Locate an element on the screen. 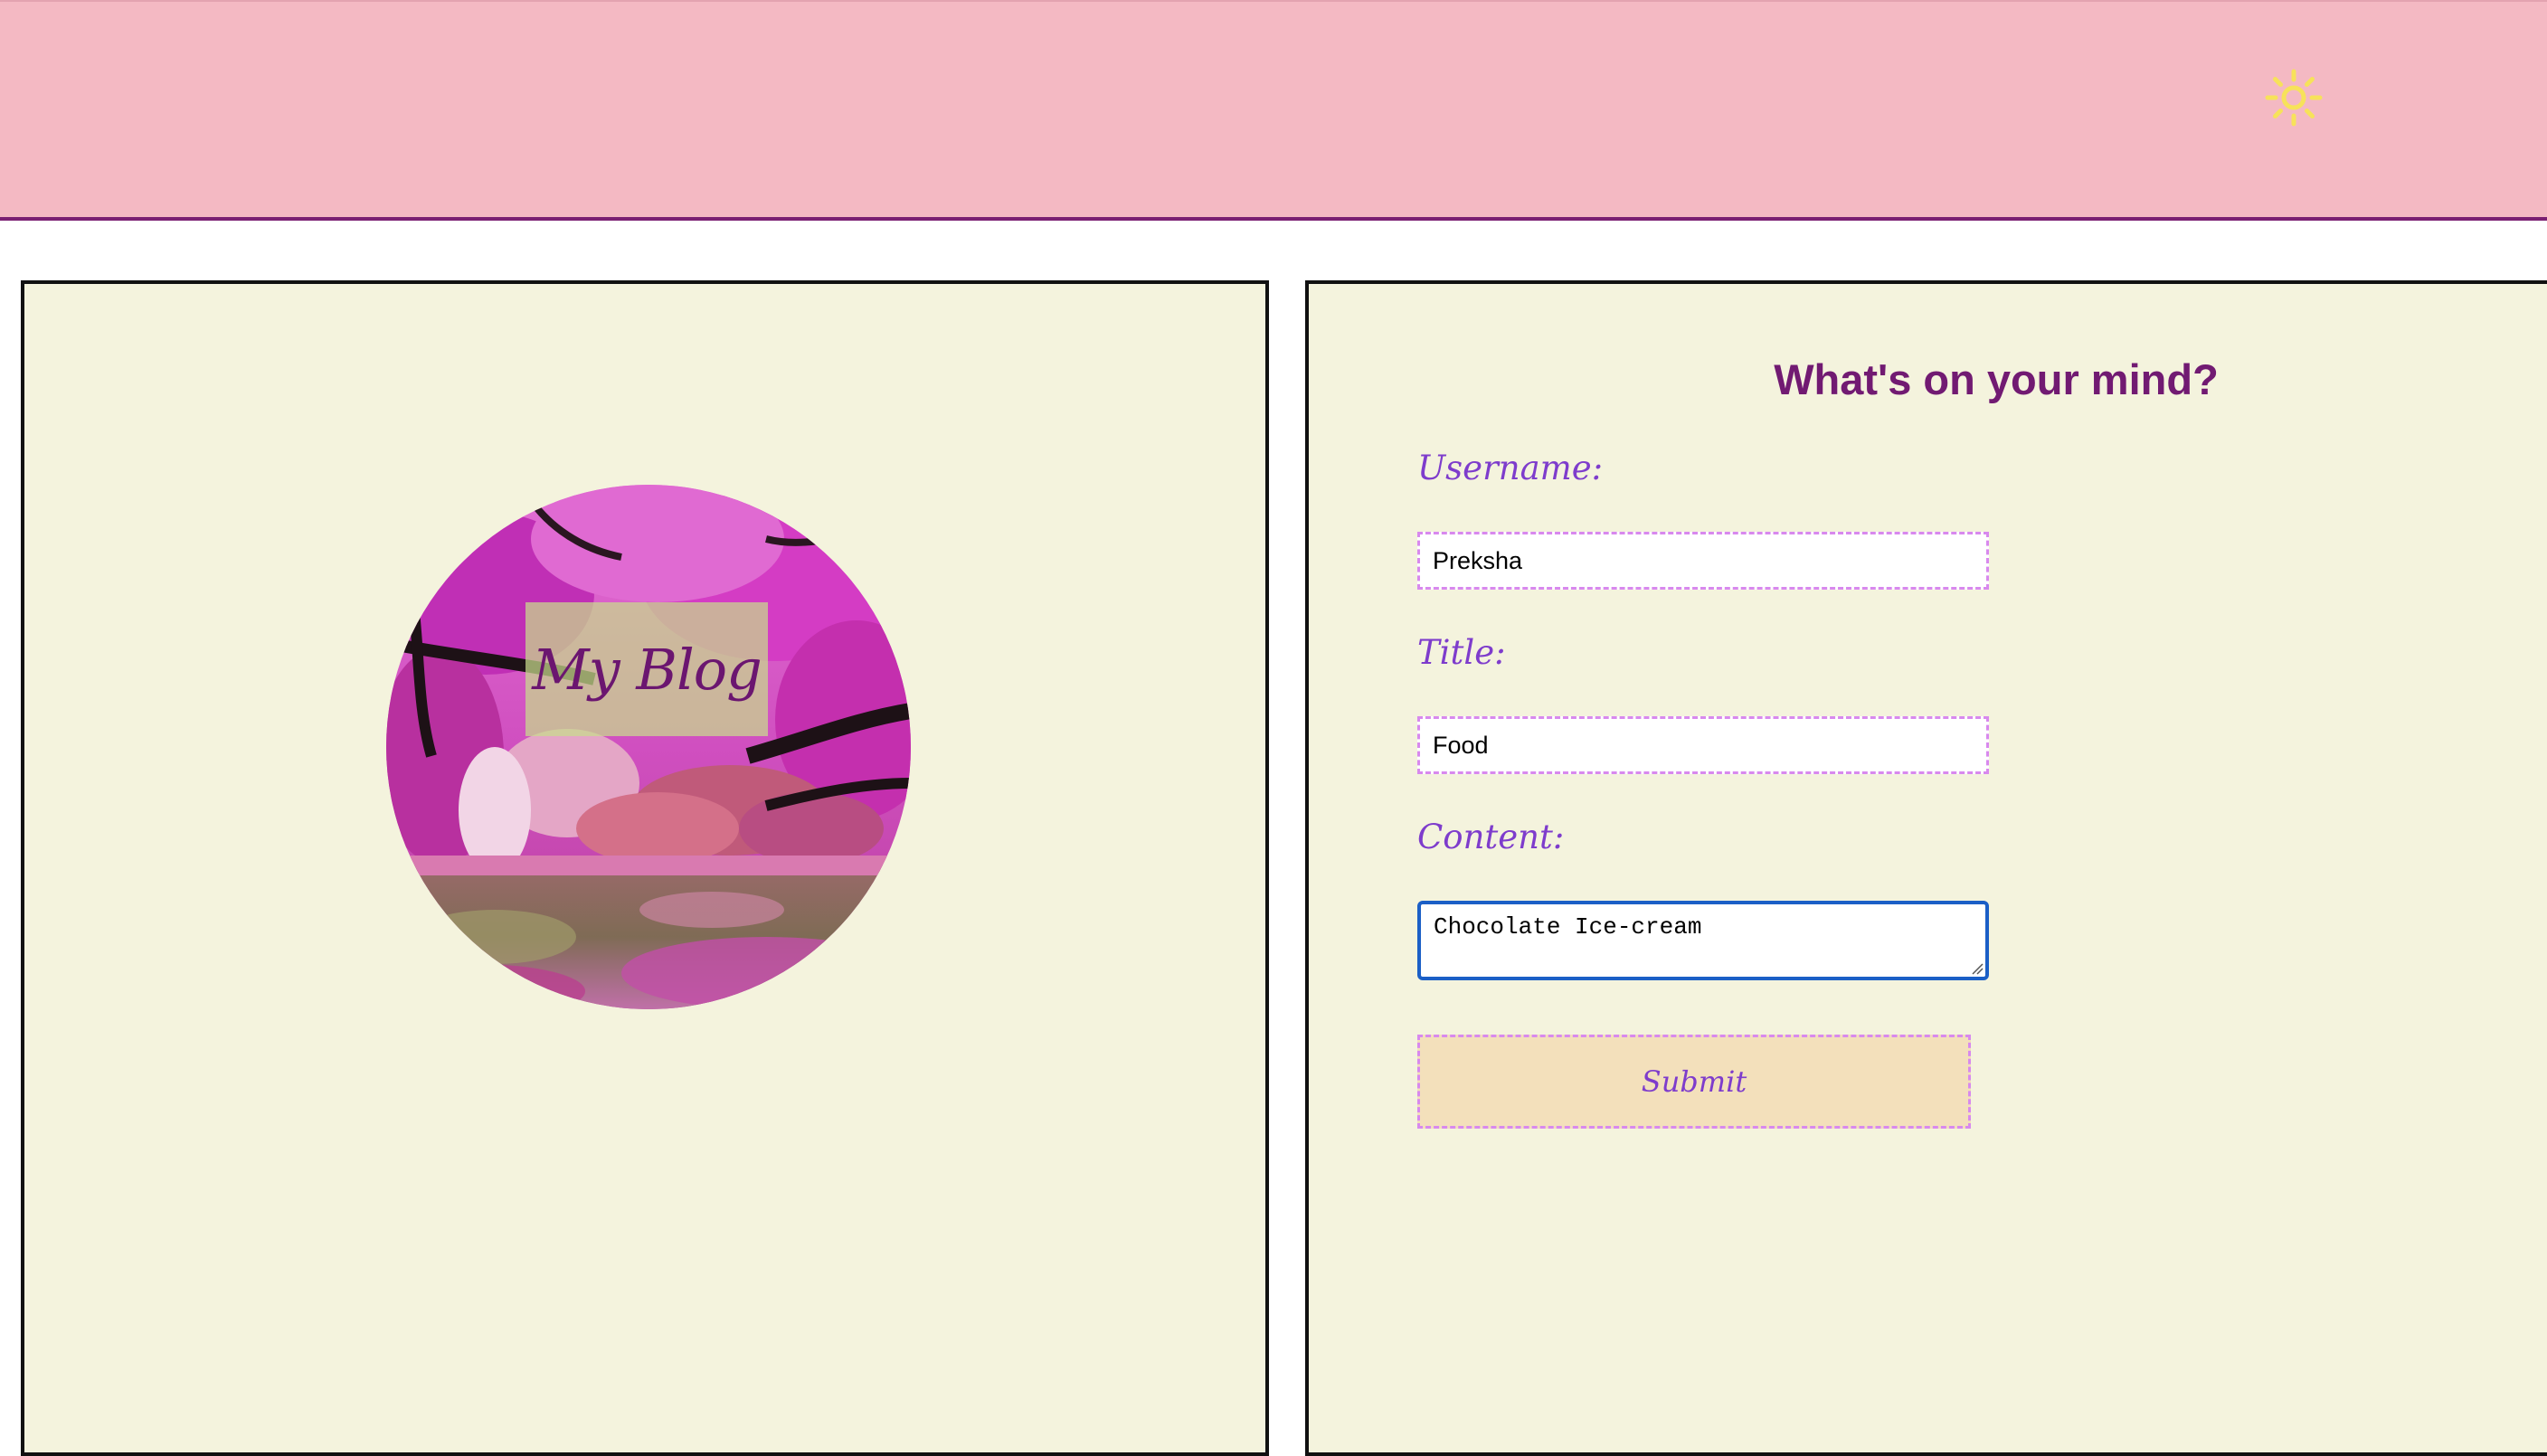 The image size is (2547, 1456). logo-banner: My Blog is located at coordinates (646, 669).